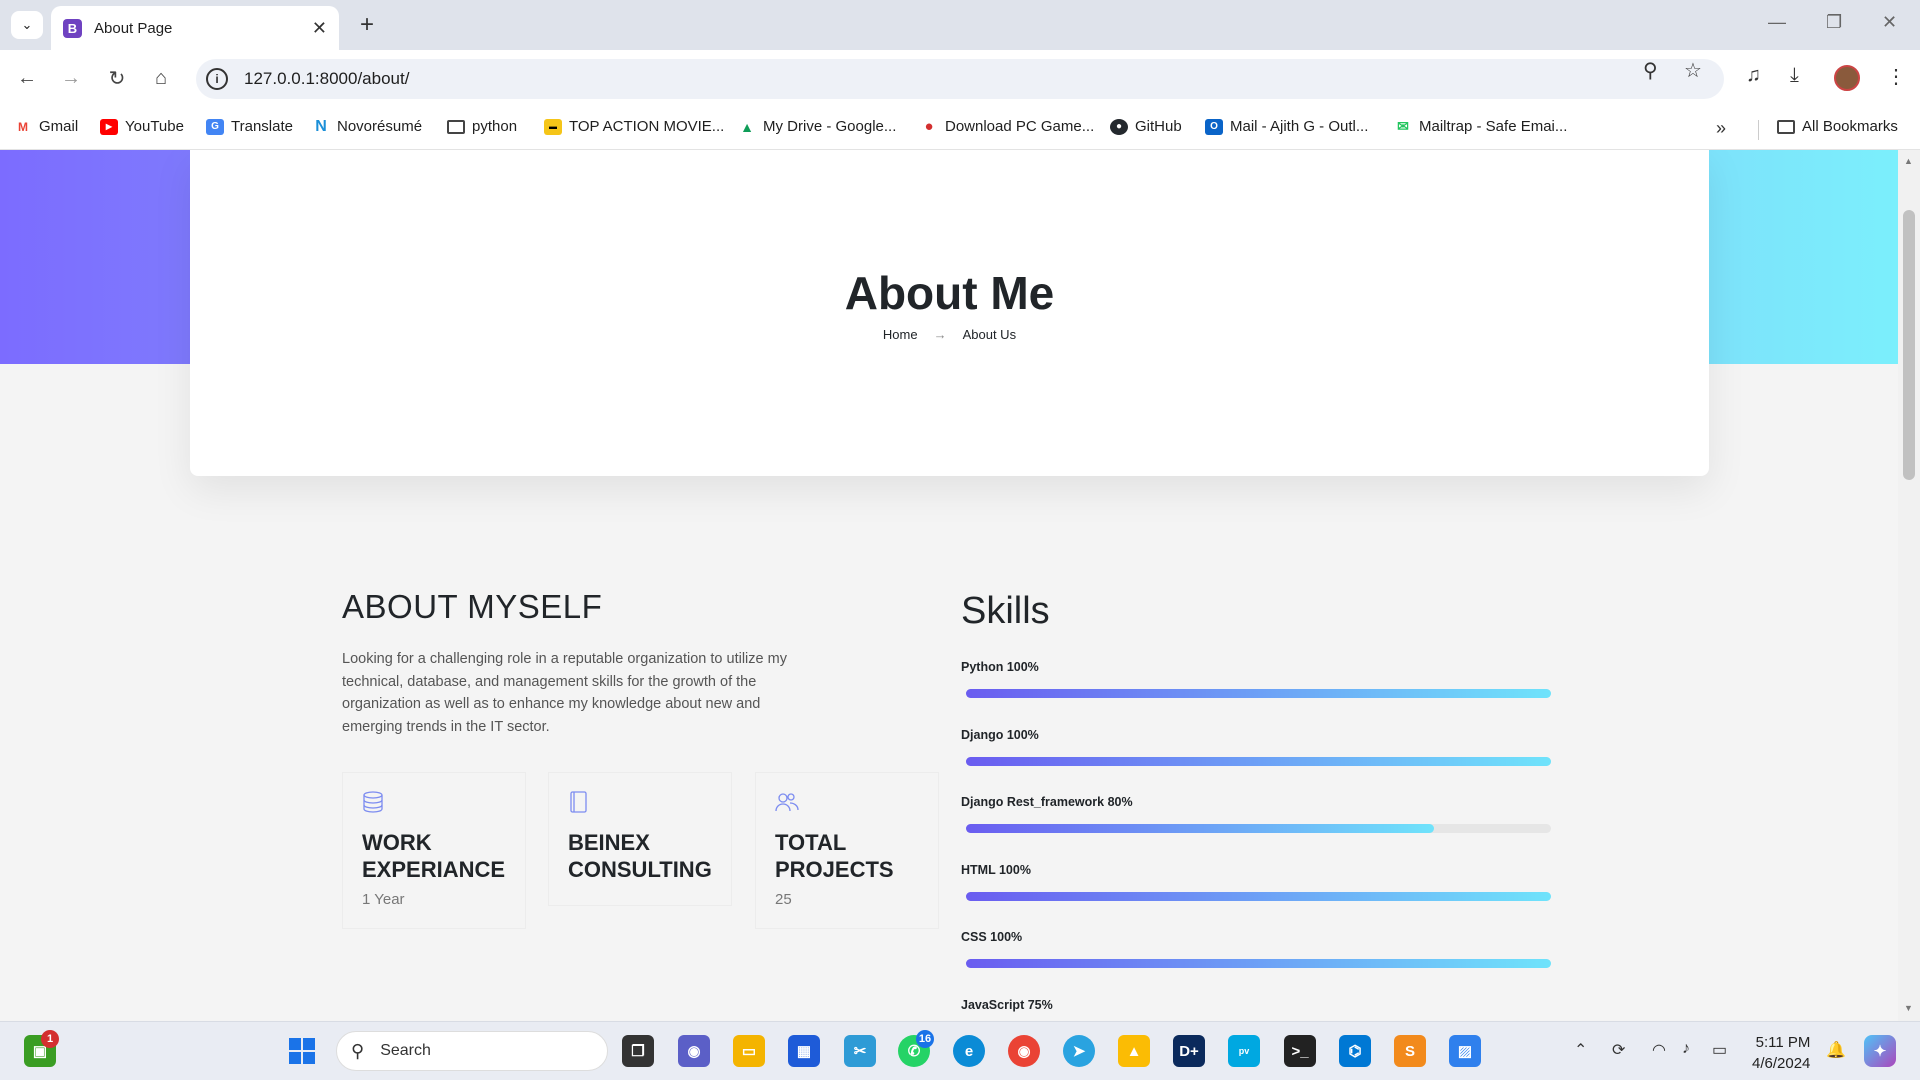 This screenshot has height=1080, width=1920. What do you see at coordinates (1781, 1053) in the screenshot?
I see `taskbar-clock: 5:11 PM 4/6/2024` at bounding box center [1781, 1053].